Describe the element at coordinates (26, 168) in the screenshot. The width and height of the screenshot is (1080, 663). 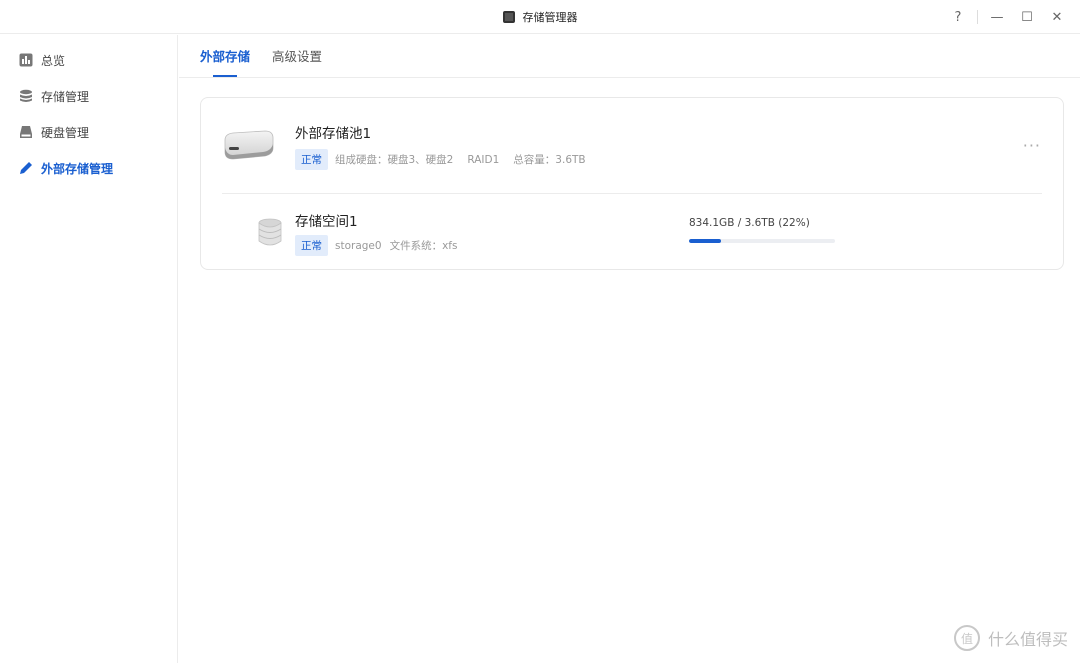
I see `pencil-icon` at that location.